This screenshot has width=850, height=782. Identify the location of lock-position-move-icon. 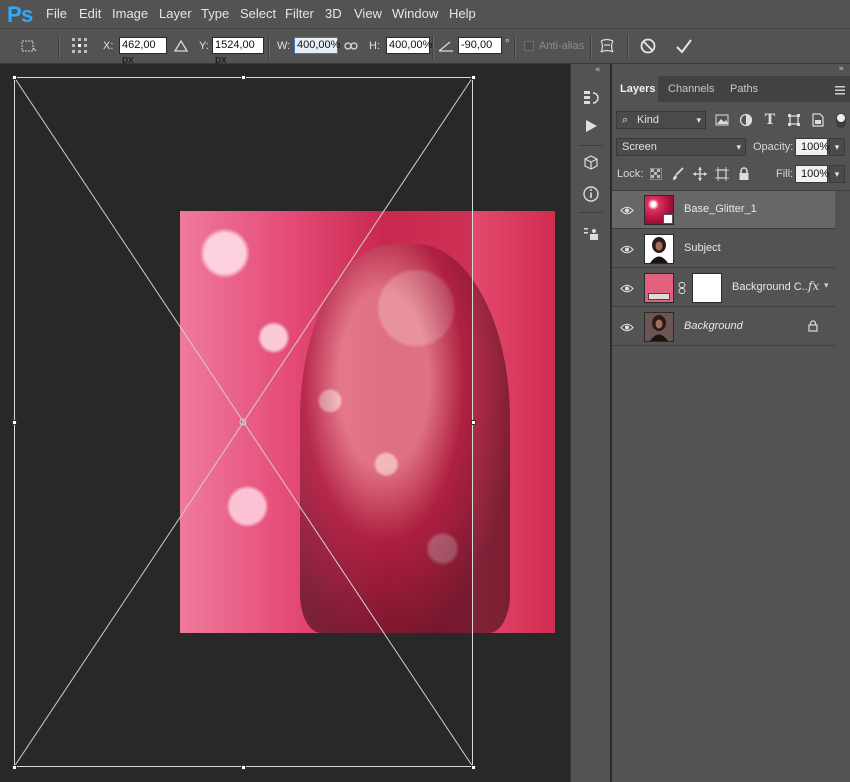
(700, 174).